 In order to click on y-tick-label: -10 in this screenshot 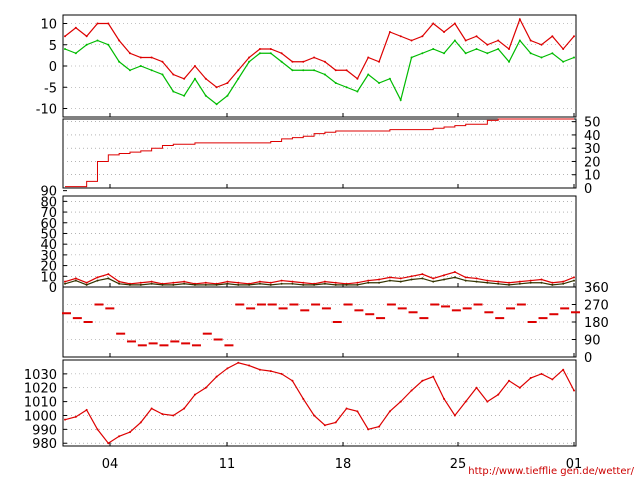, I will do `click(46, 110)`.